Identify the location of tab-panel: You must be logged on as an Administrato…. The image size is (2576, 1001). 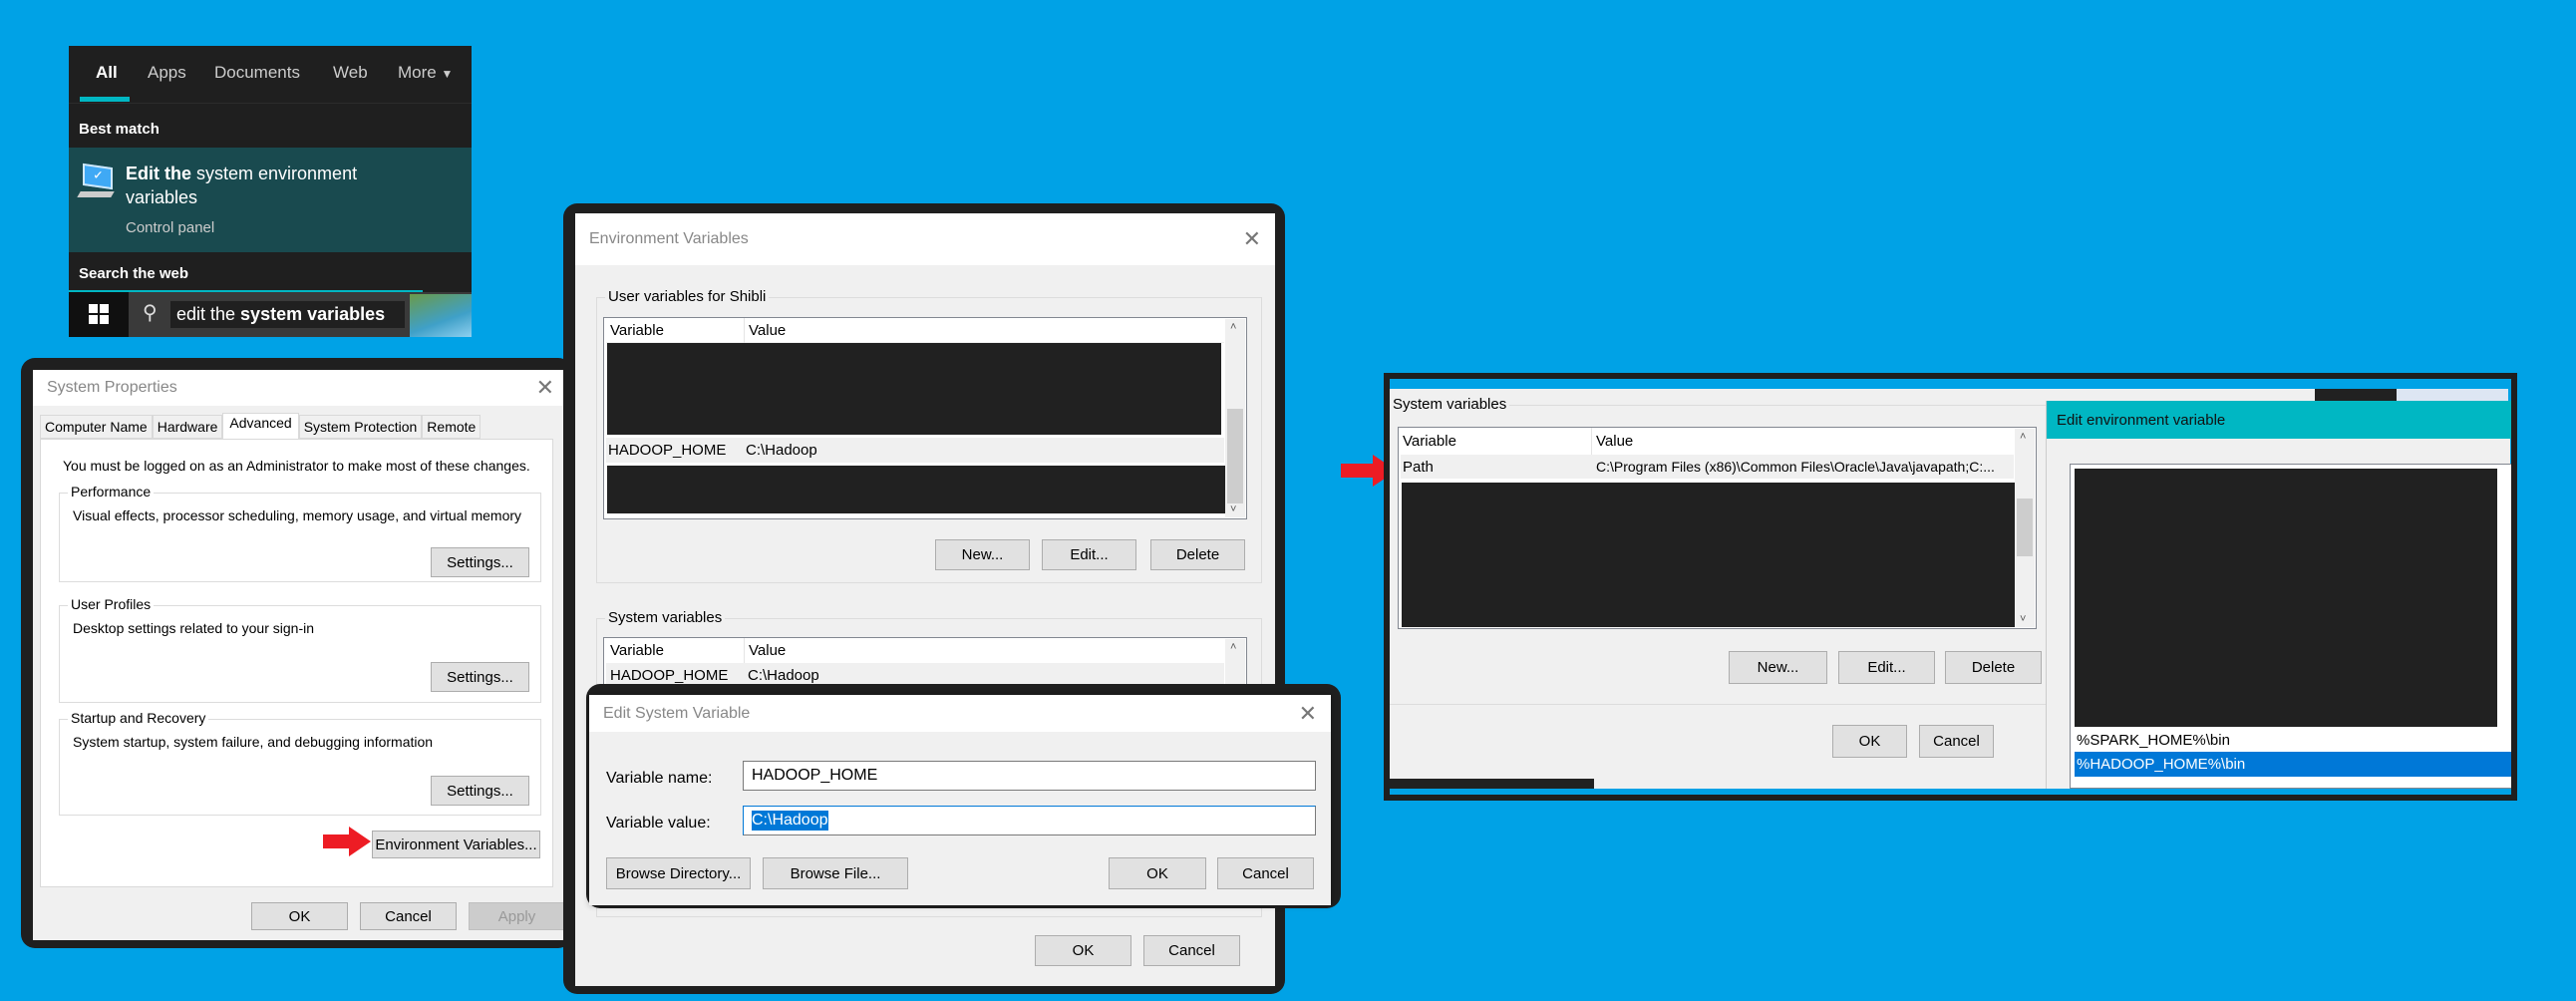
(296, 663).